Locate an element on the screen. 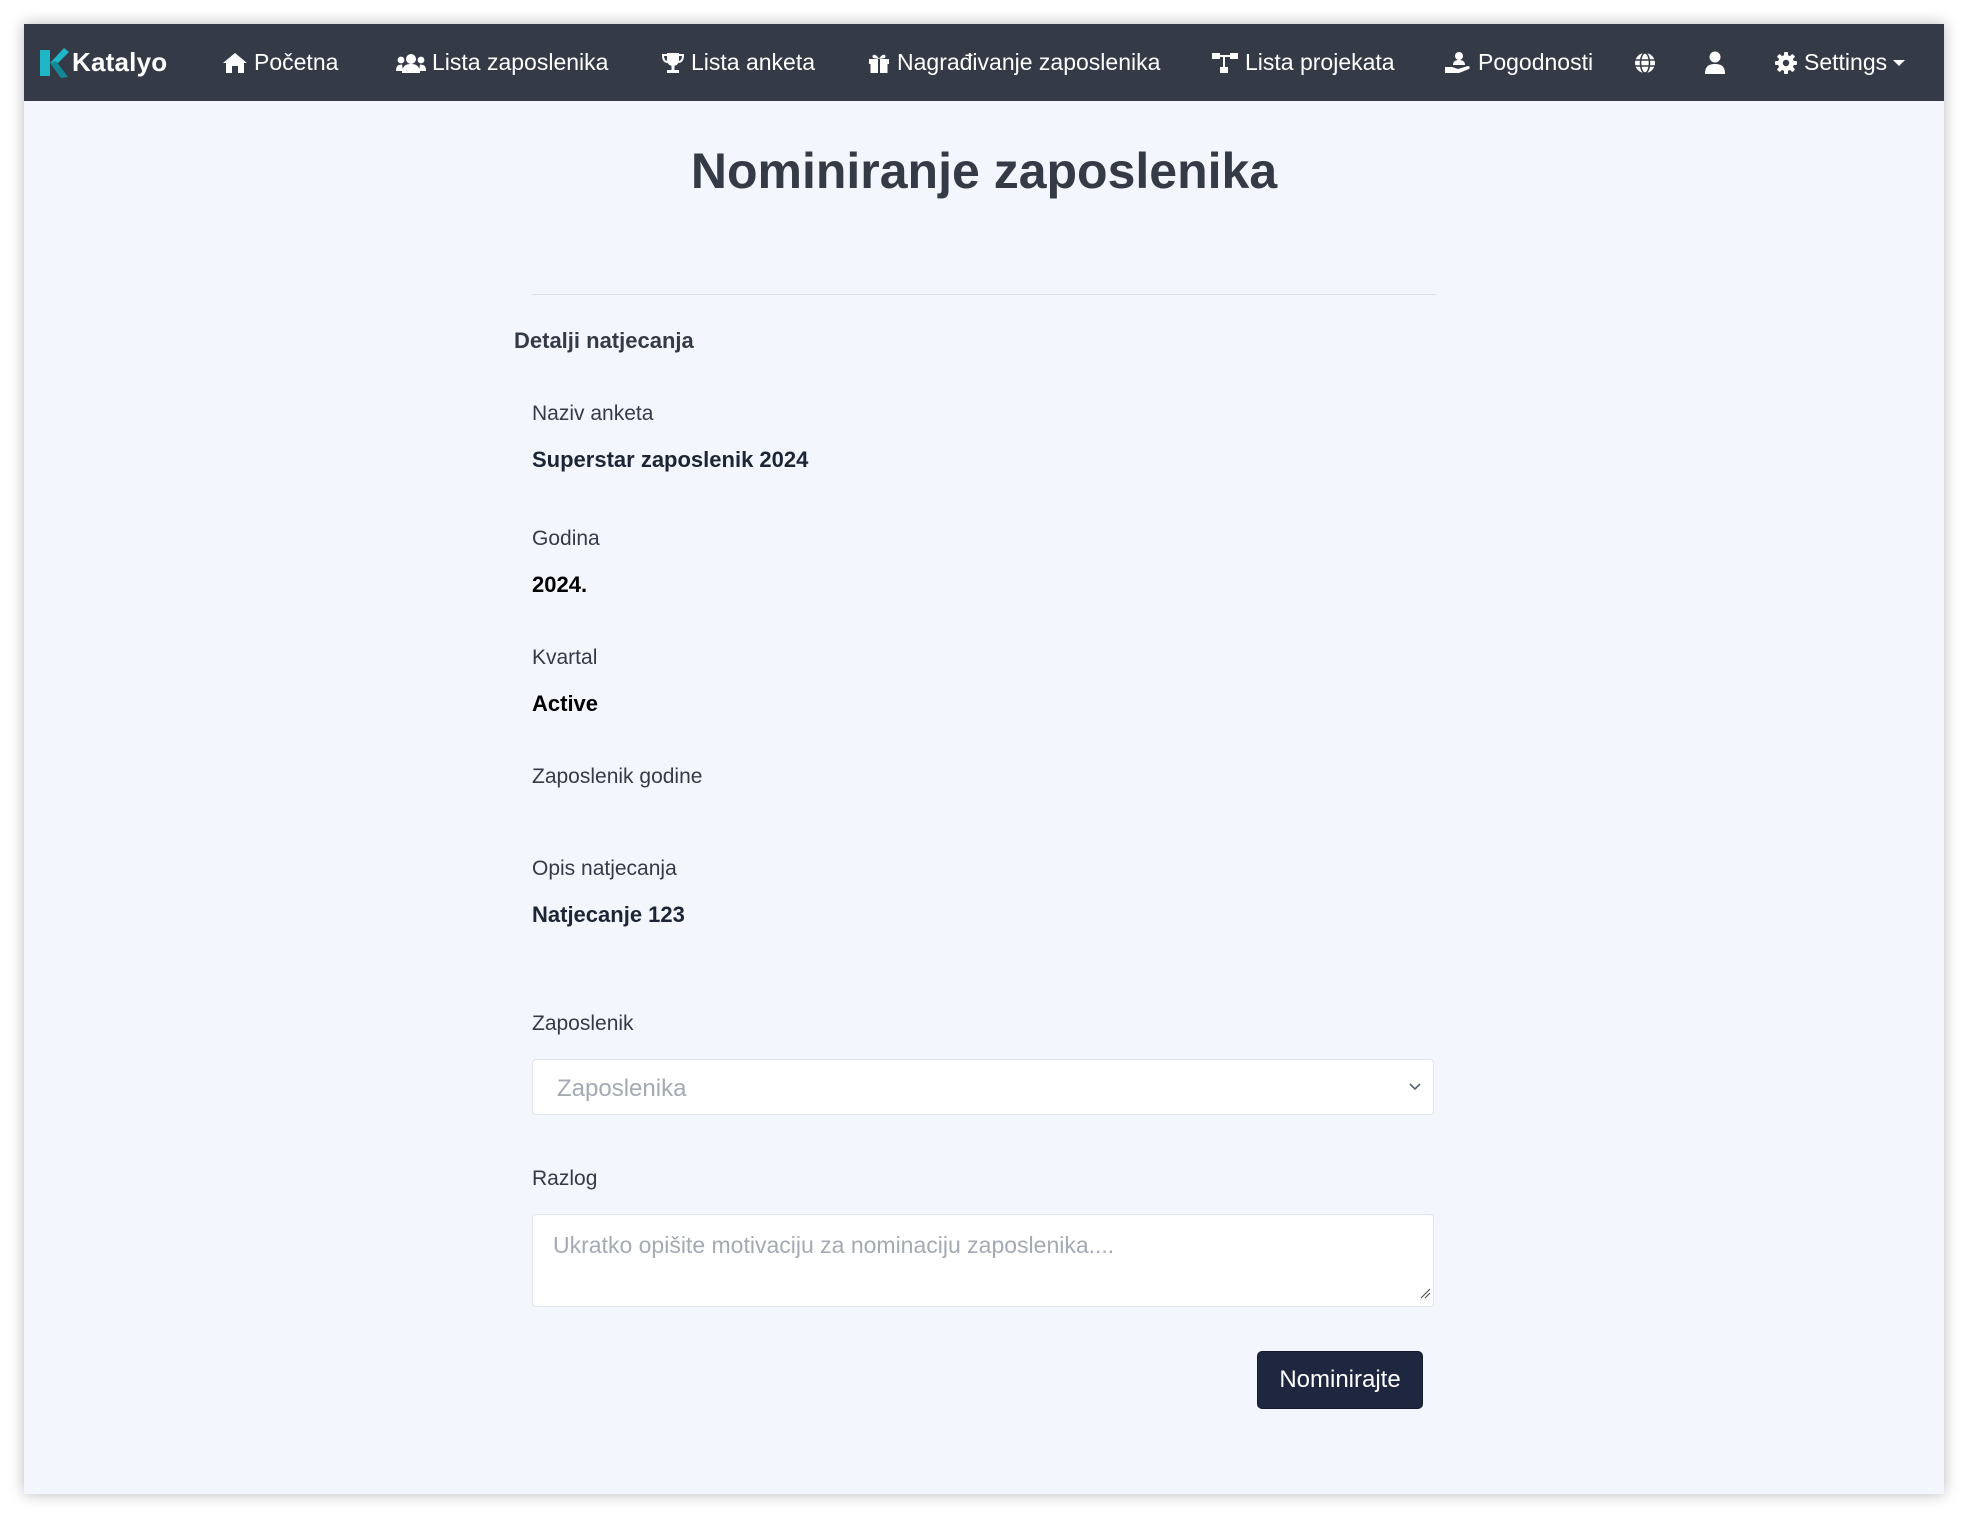 The height and width of the screenshot is (1518, 1968). section-title: Detalji natjecanja is located at coordinates (604, 340).